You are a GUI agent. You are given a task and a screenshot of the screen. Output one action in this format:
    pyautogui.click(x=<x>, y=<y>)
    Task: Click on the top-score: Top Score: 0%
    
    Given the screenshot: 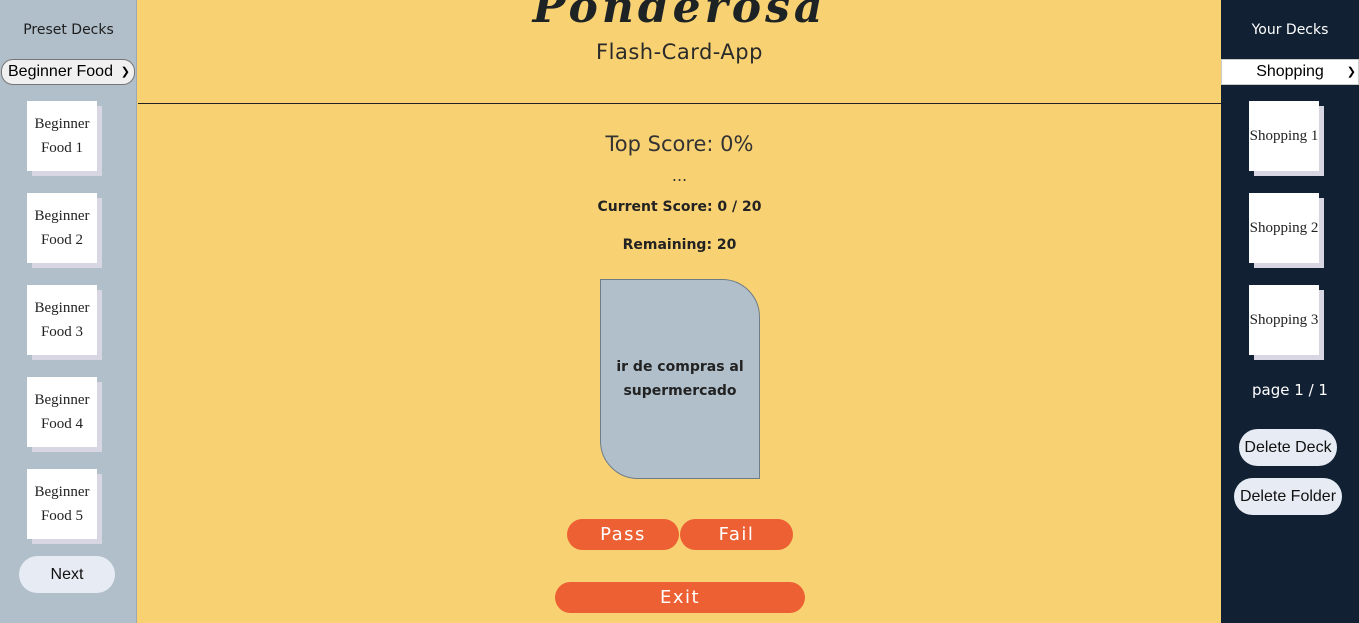 What is the action you would take?
    pyautogui.click(x=679, y=144)
    